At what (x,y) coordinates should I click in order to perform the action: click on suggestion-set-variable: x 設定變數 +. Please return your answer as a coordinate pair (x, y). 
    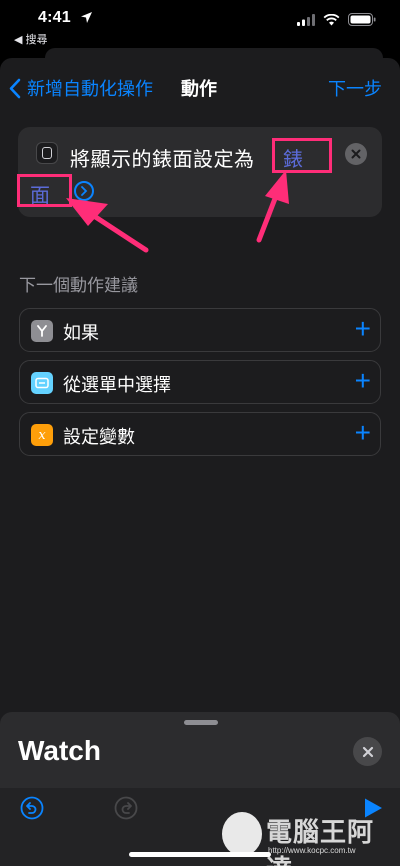
    Looking at the image, I should click on (200, 434).